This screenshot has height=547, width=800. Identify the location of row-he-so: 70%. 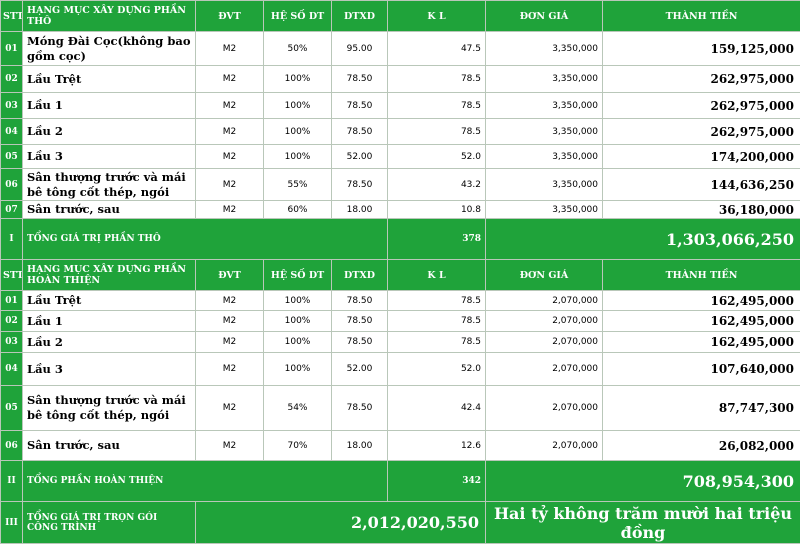
(297, 445).